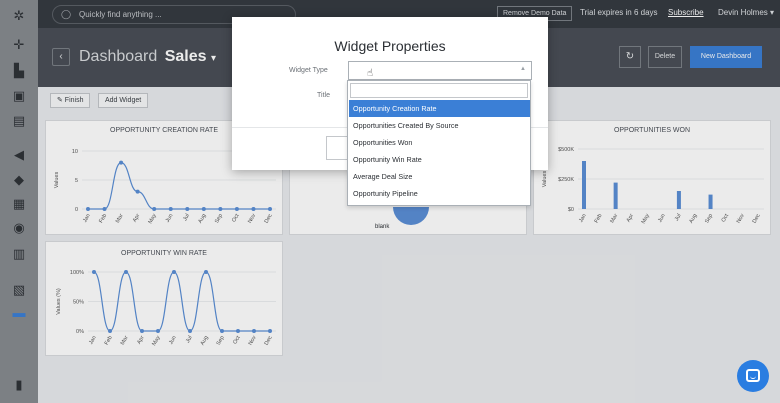 The image size is (780, 403). I want to click on dropdown-option: Opportunities Created By Source, so click(439, 125).